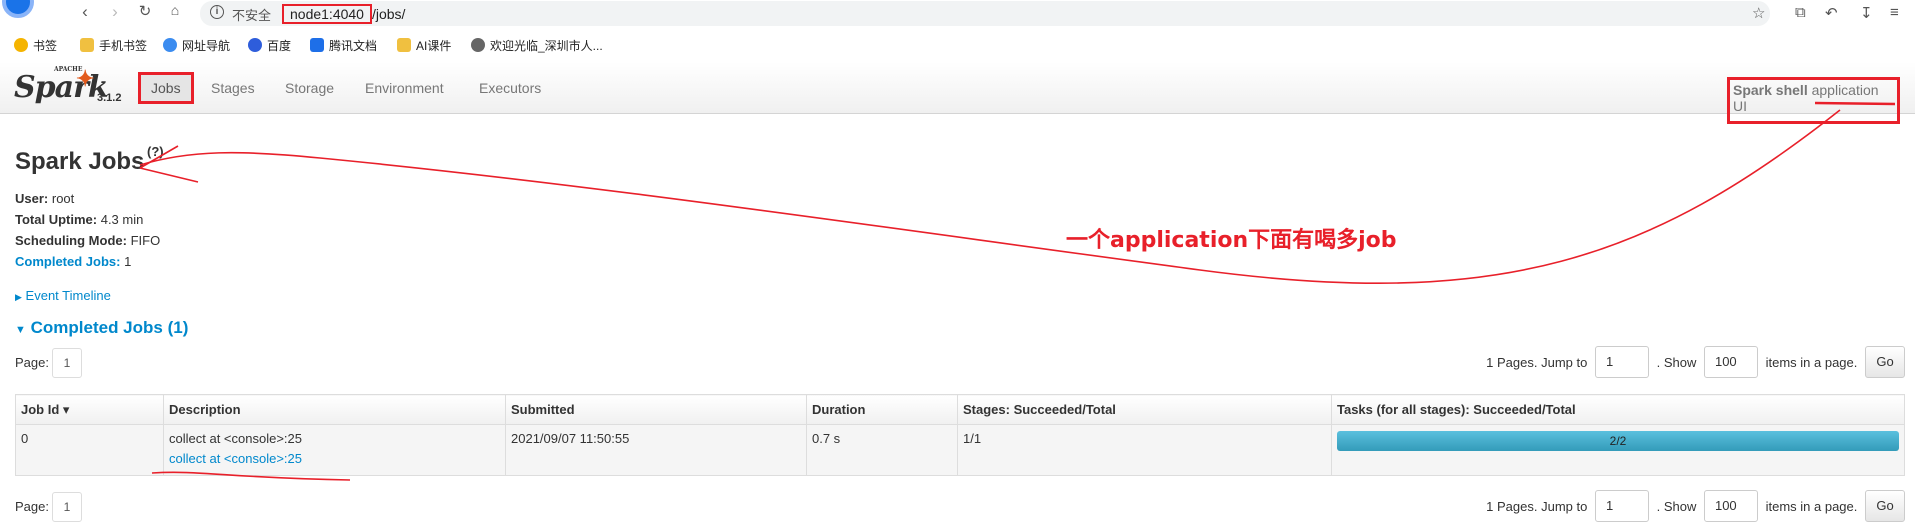  I want to click on url-path: /jobs/, so click(388, 14).